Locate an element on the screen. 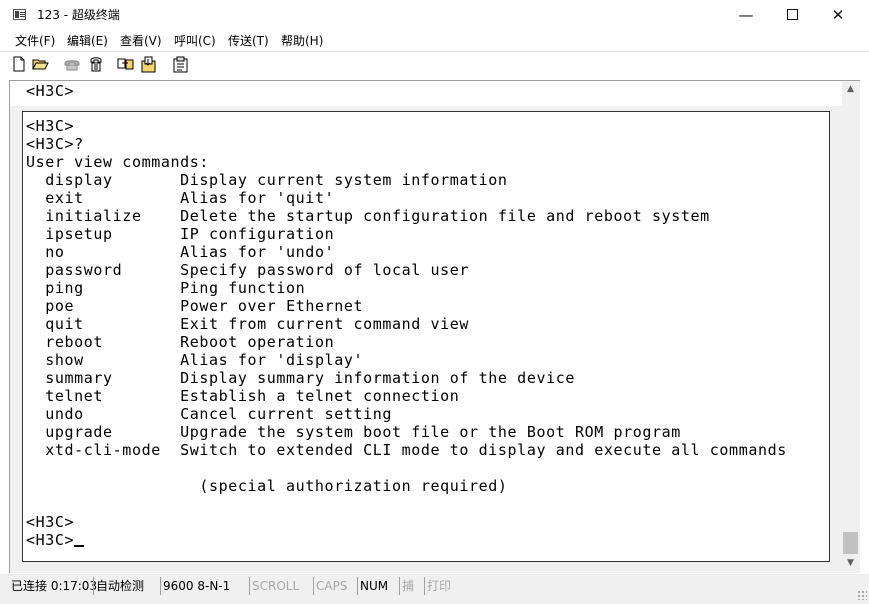 The width and height of the screenshot is (869, 604). disconnect-icon is located at coordinates (96, 65).